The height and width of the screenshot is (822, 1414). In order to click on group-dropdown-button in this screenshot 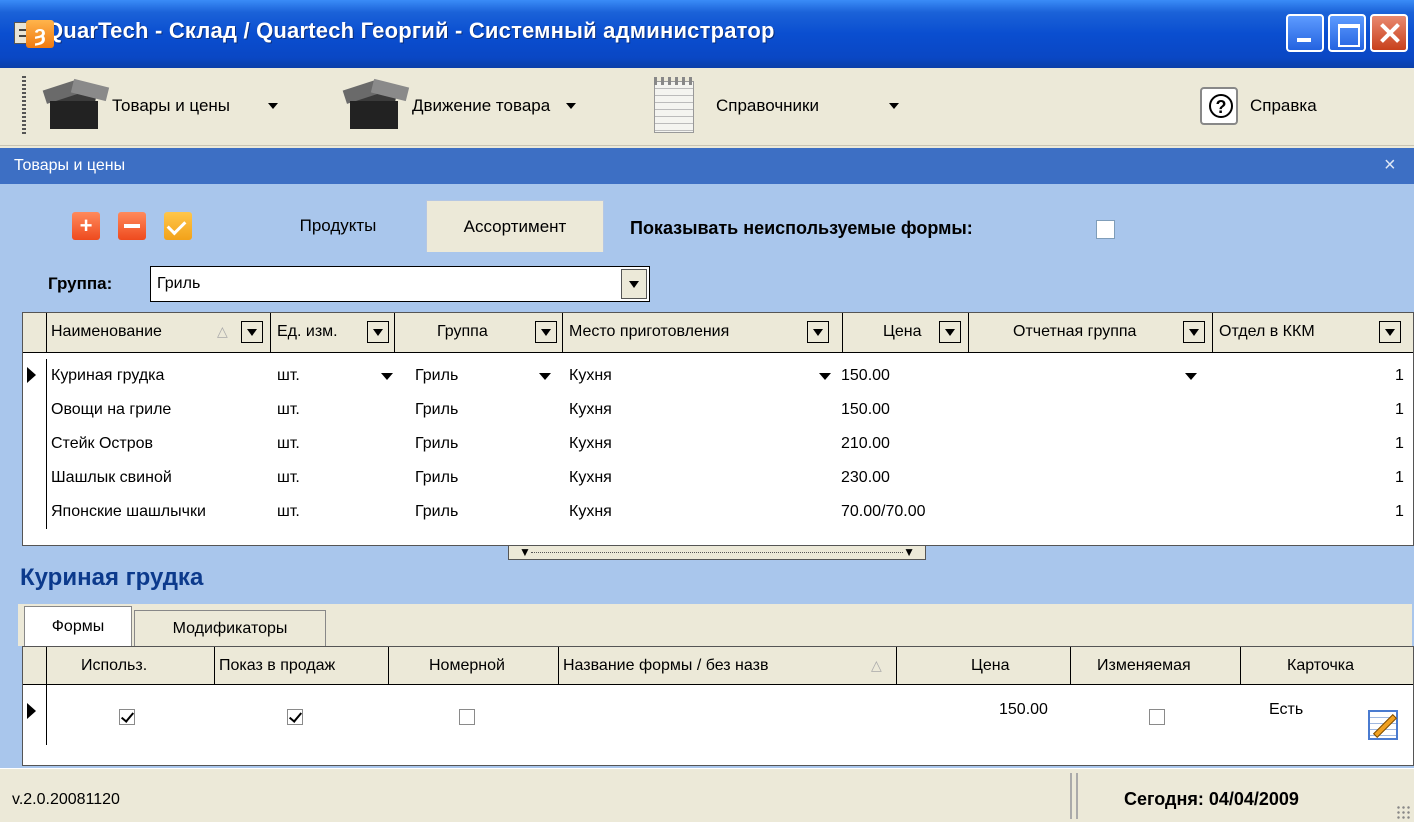, I will do `click(634, 284)`.